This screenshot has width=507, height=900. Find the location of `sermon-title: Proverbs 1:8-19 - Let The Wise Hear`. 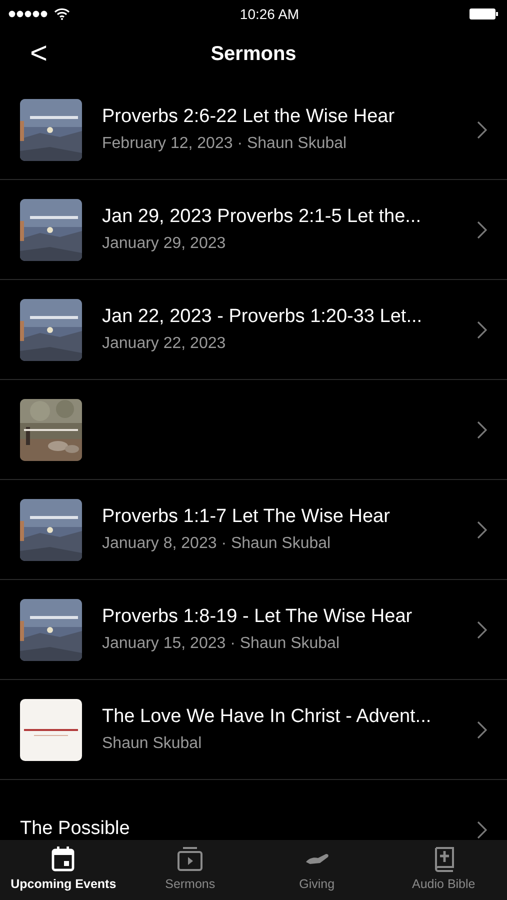

sermon-title: Proverbs 1:8-19 - Let The Wise Hear is located at coordinates (257, 617).